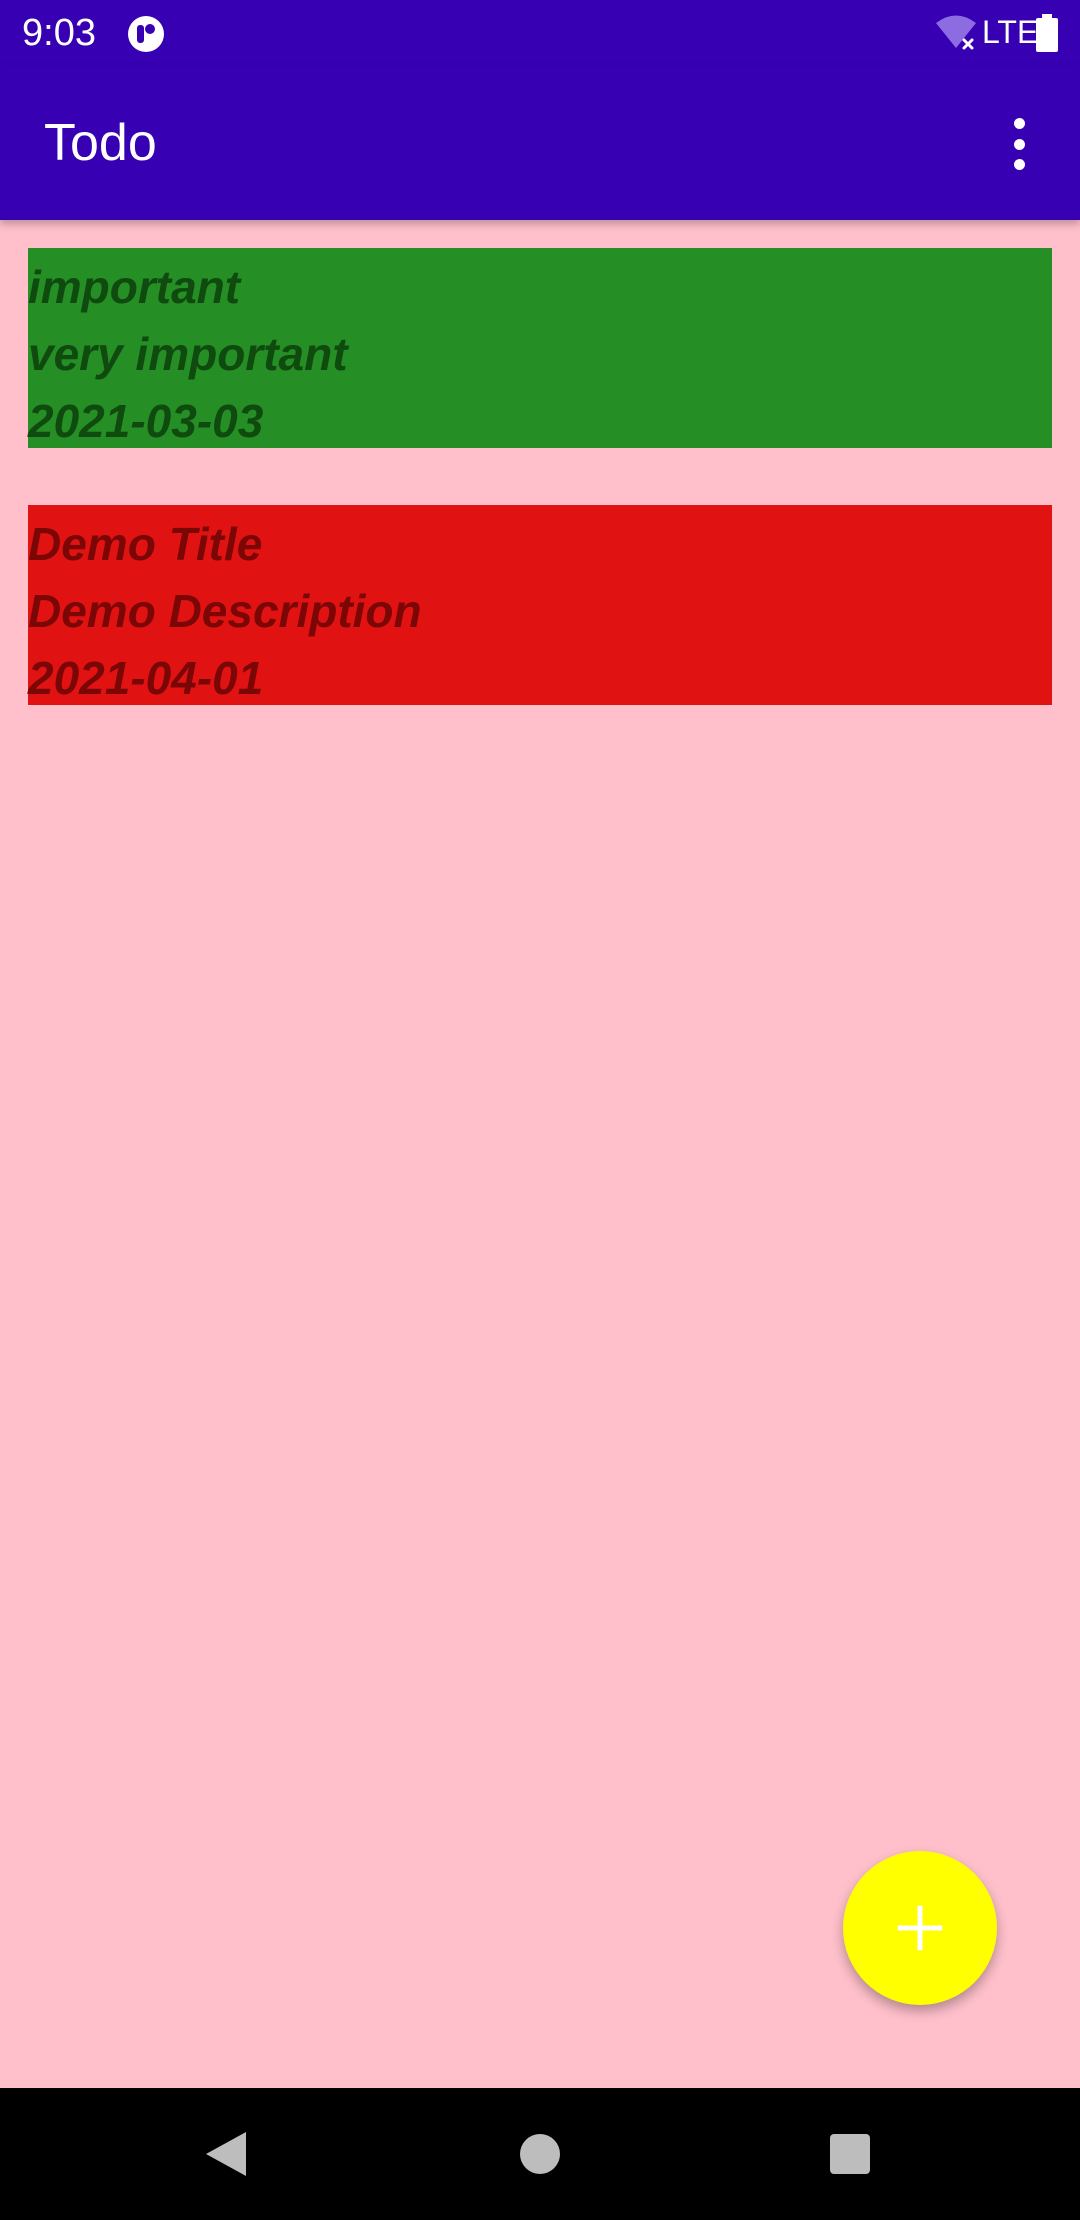  I want to click on add-todo-button, so click(920, 1928).